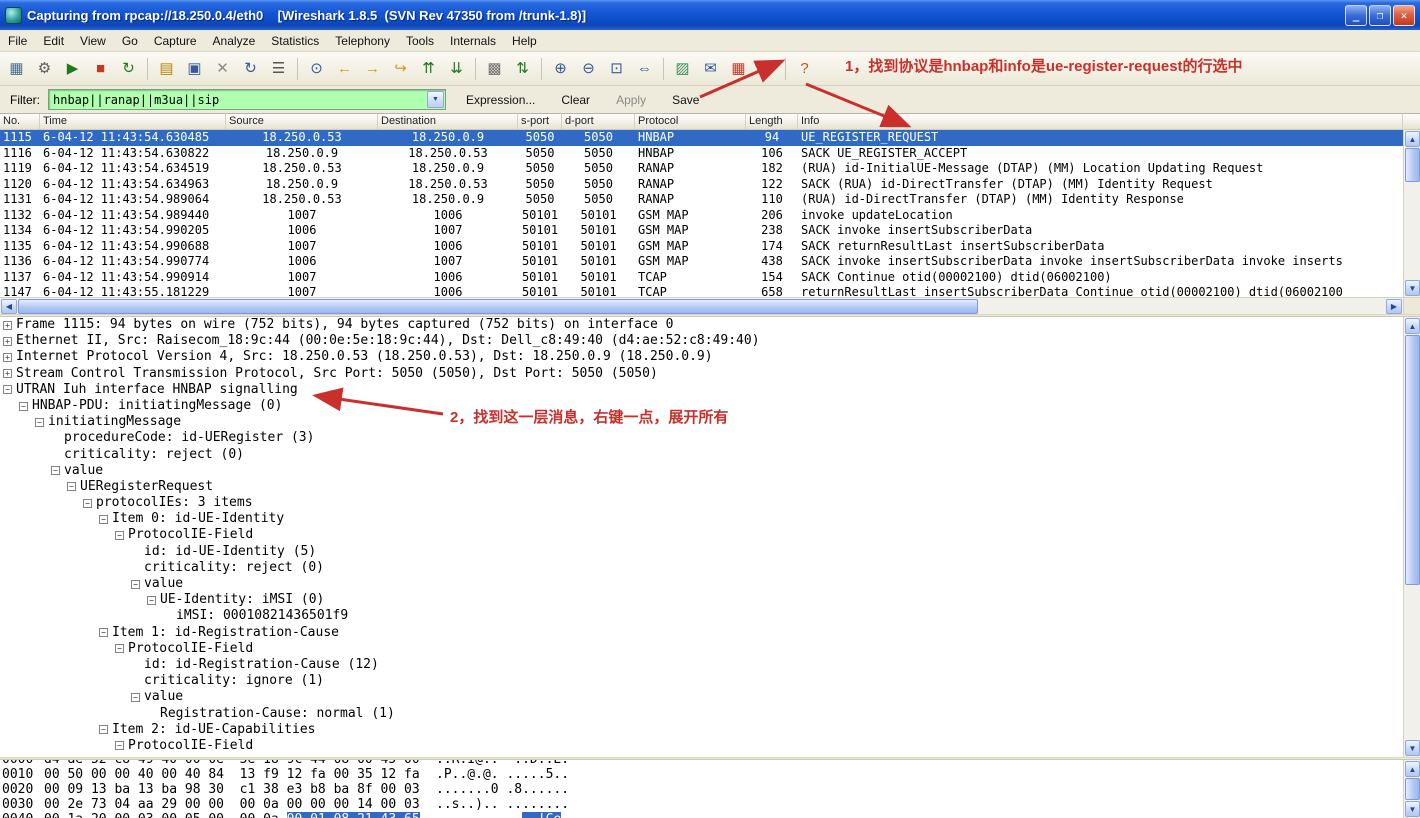 Image resolution: width=1420 pixels, height=818 pixels. Describe the element at coordinates (316, 69) in the screenshot. I see `find-packet-icon: ⊙` at that location.